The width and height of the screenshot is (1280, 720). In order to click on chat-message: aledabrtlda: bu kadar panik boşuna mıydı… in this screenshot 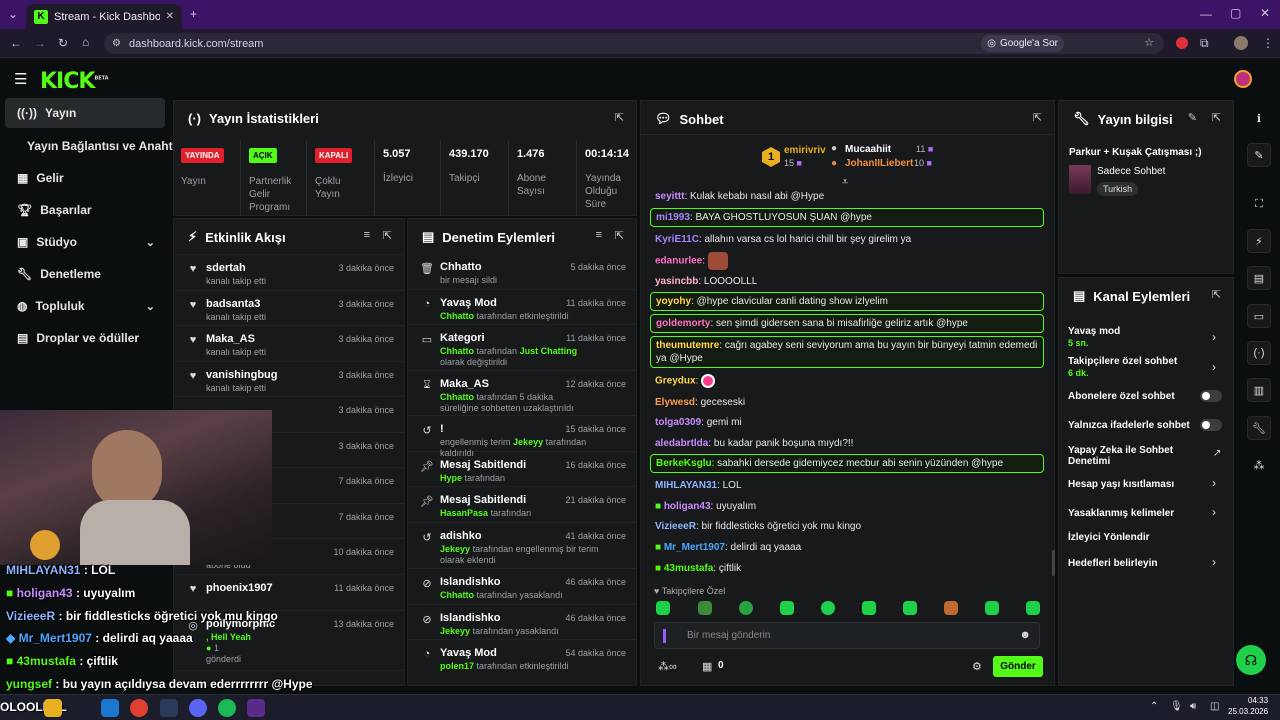, I will do `click(847, 443)`.